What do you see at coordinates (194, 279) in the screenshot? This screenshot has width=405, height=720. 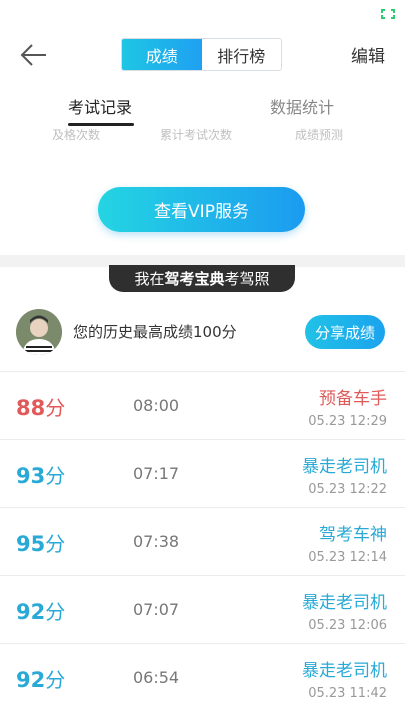 I see `banner-brand: 驾考宝典` at bounding box center [194, 279].